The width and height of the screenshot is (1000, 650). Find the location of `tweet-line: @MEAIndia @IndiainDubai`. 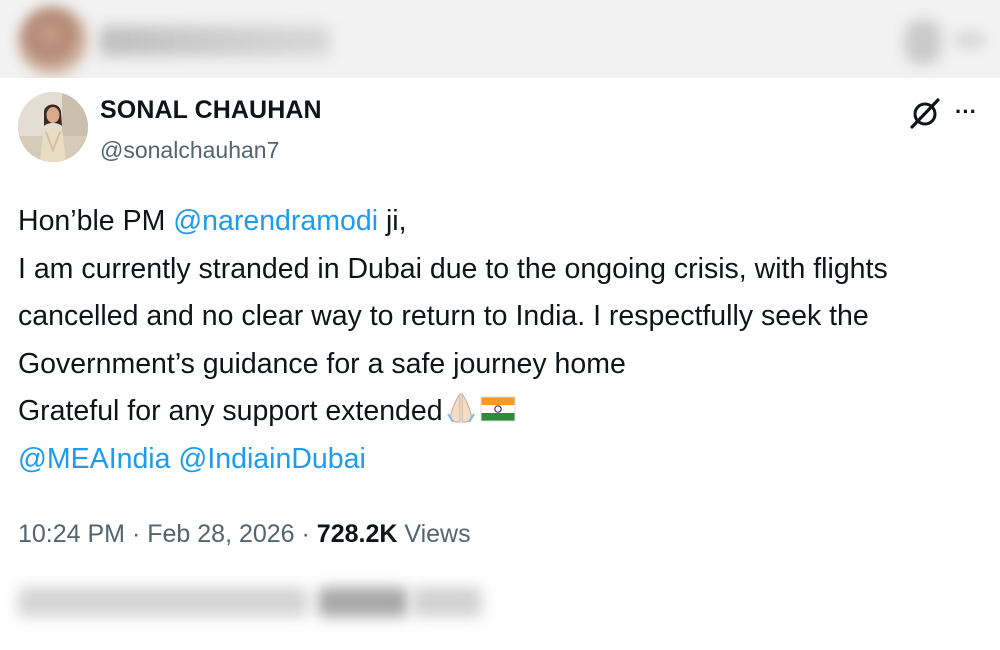

tweet-line: @MEAIndia @IndiainDubai is located at coordinates (498, 460).